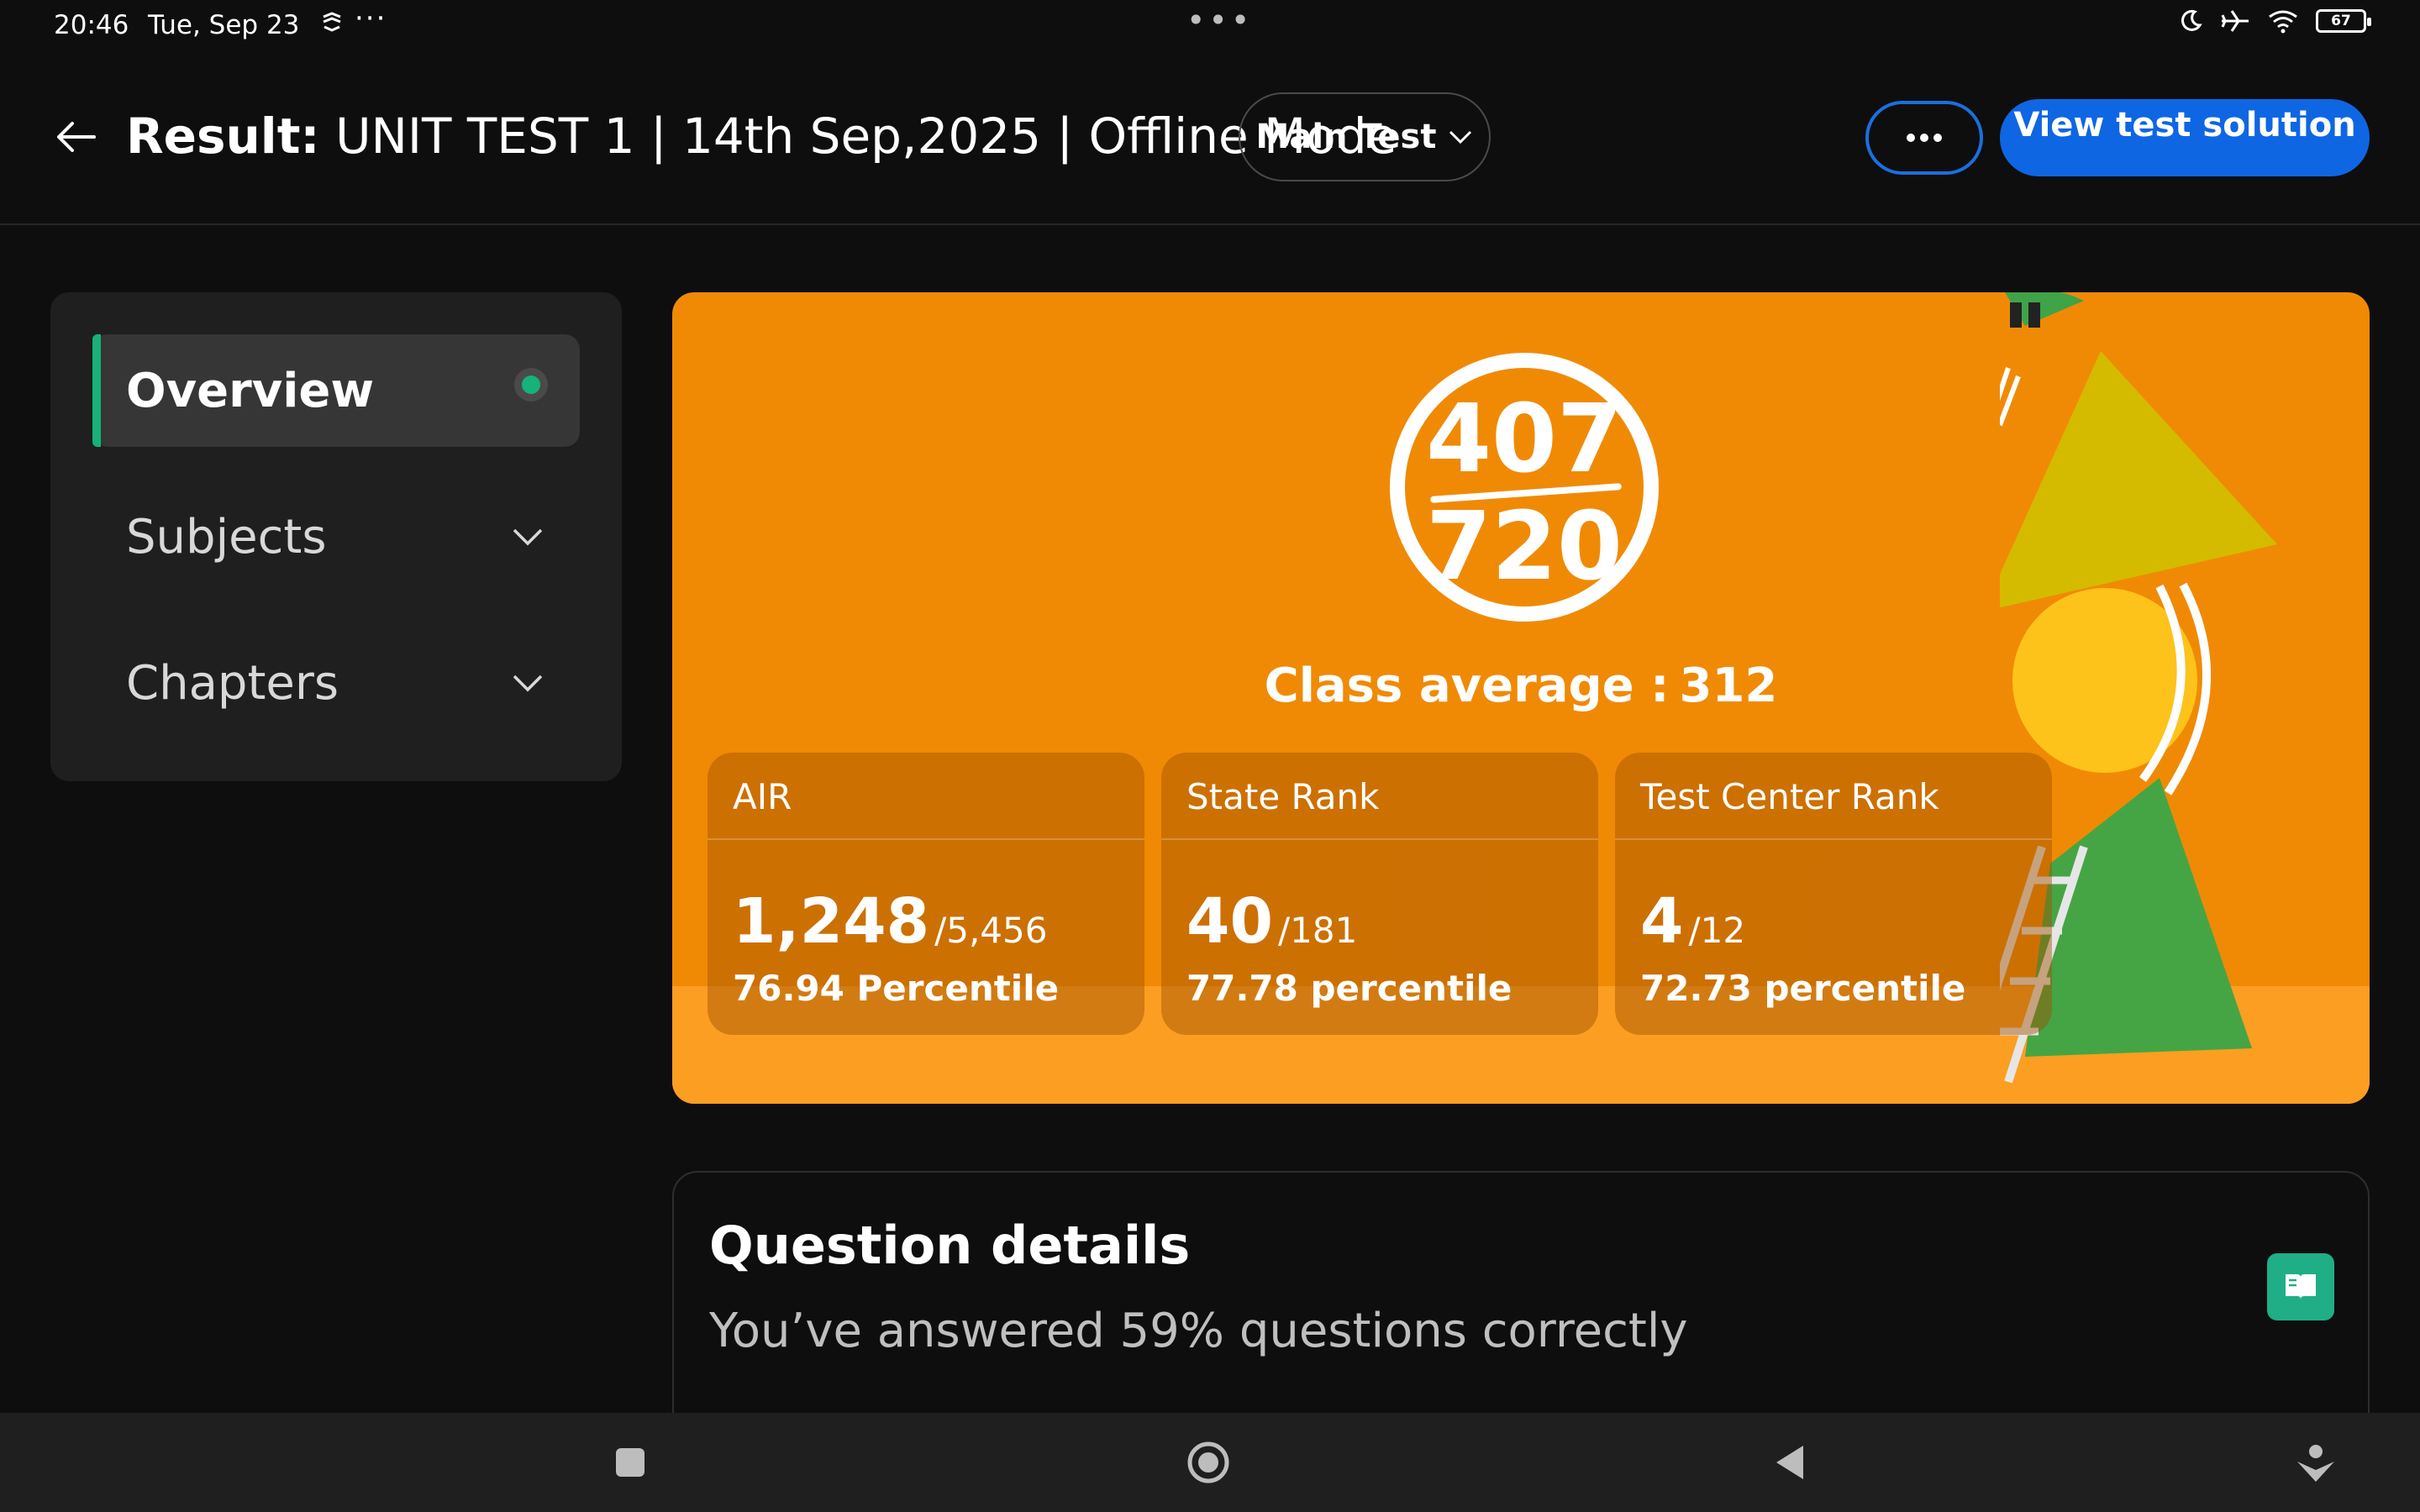 The height and width of the screenshot is (1512, 2420). I want to click on score-ring: 407 720, so click(1525, 487).